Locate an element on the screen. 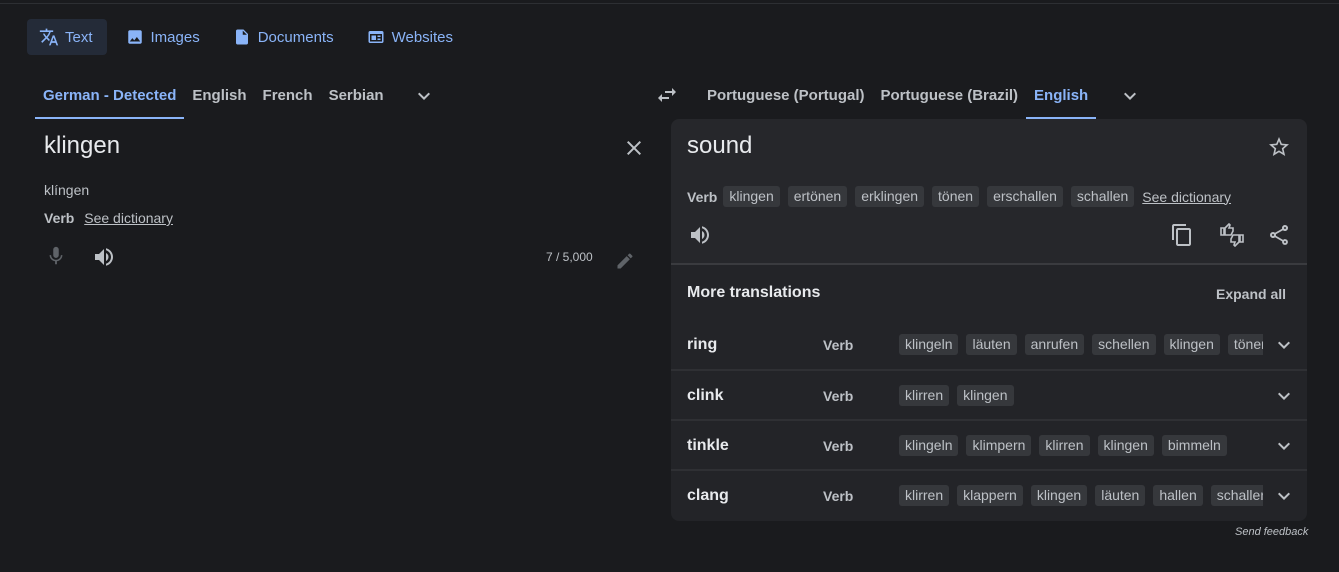  target-listen-speaker-icon is located at coordinates (700, 235).